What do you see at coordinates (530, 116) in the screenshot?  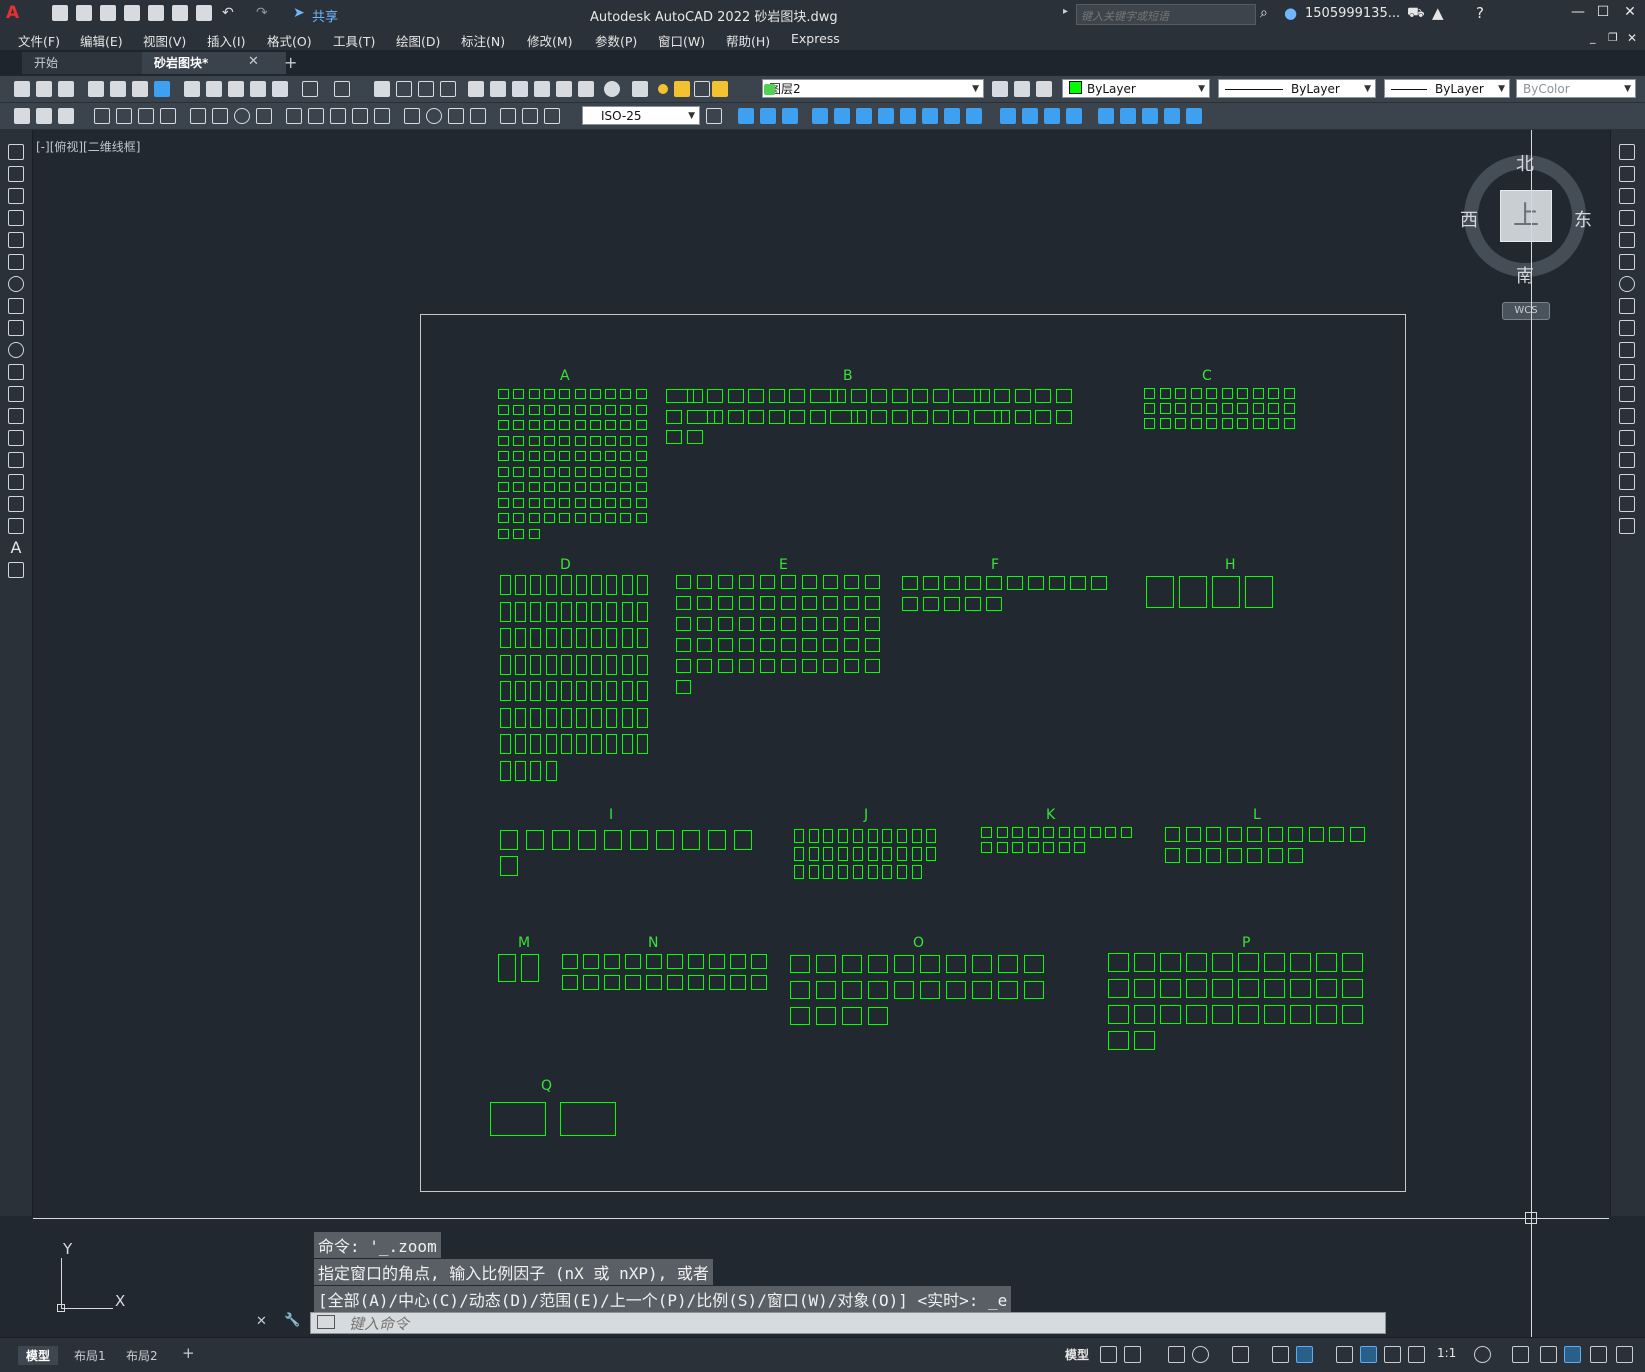 I see `dim-text-edit-icon` at bounding box center [530, 116].